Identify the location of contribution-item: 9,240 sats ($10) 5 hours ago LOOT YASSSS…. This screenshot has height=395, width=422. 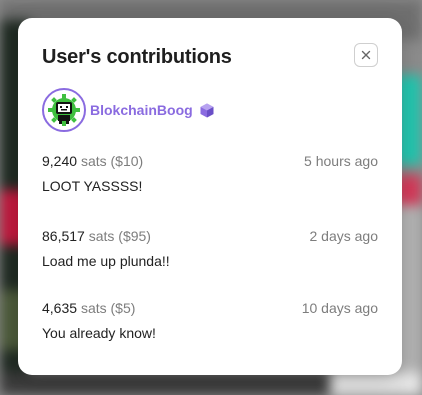
(210, 173).